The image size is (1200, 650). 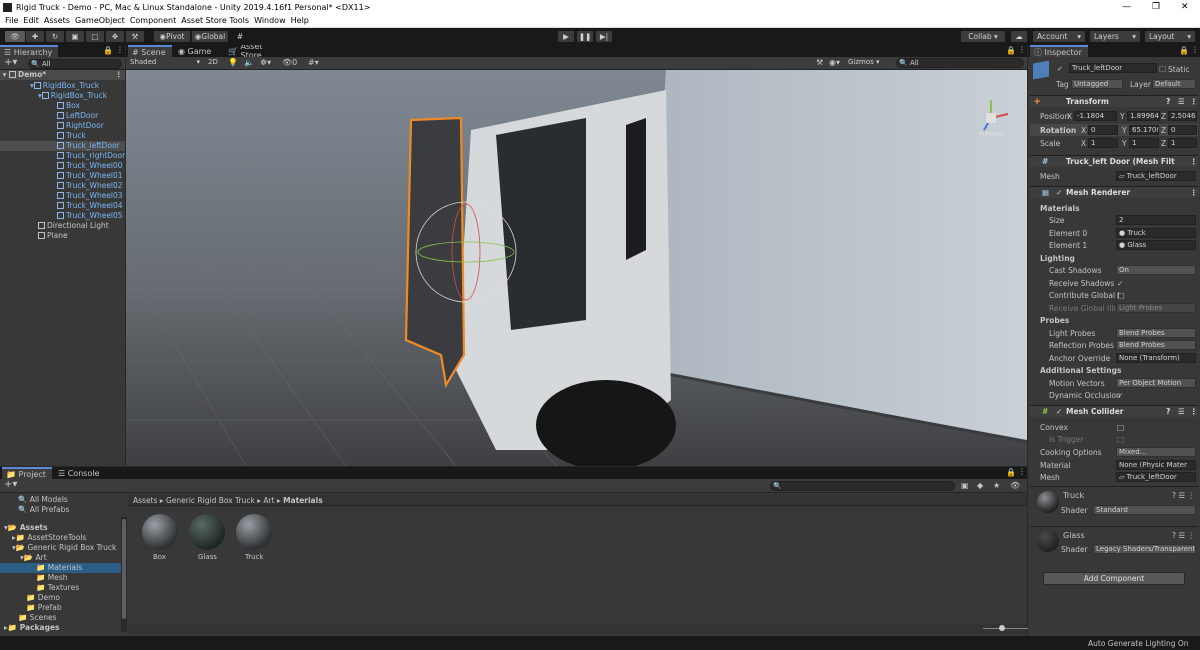 What do you see at coordinates (1120, 395) in the screenshot?
I see `dynamic-occlusion-checkbox: ✓` at bounding box center [1120, 395].